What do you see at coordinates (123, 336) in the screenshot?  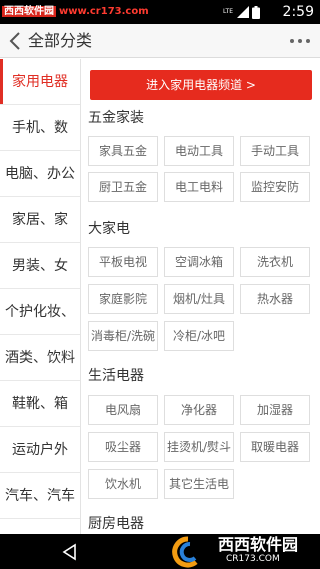 I see `category-item: 消毒柜/洗碗` at bounding box center [123, 336].